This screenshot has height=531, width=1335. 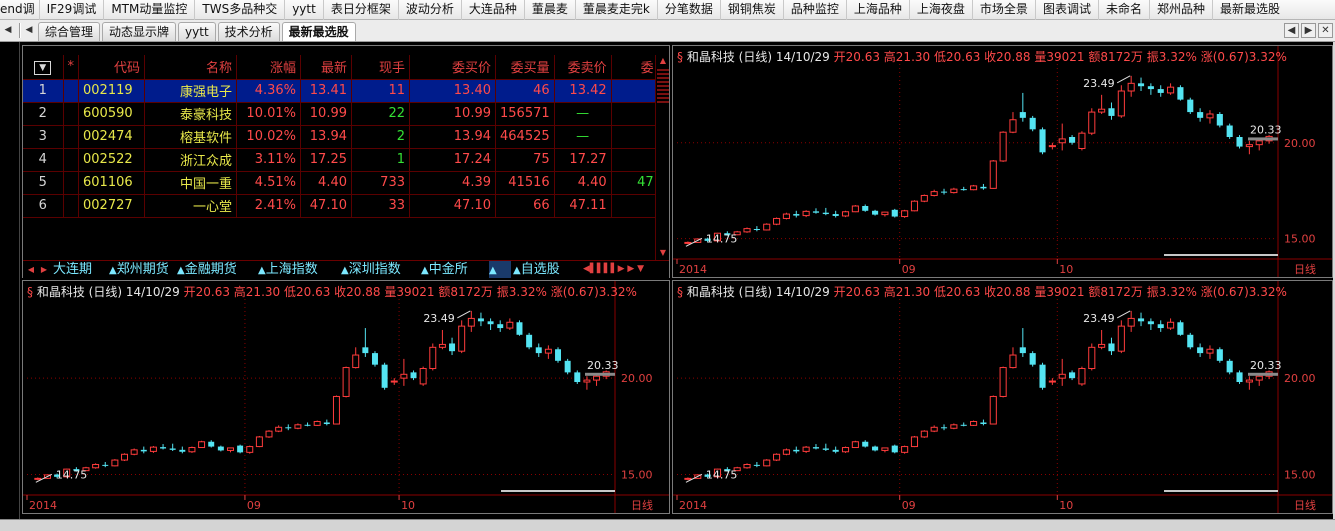 What do you see at coordinates (941, 10) in the screenshot?
I see `menu-item: 上海夜盘` at bounding box center [941, 10].